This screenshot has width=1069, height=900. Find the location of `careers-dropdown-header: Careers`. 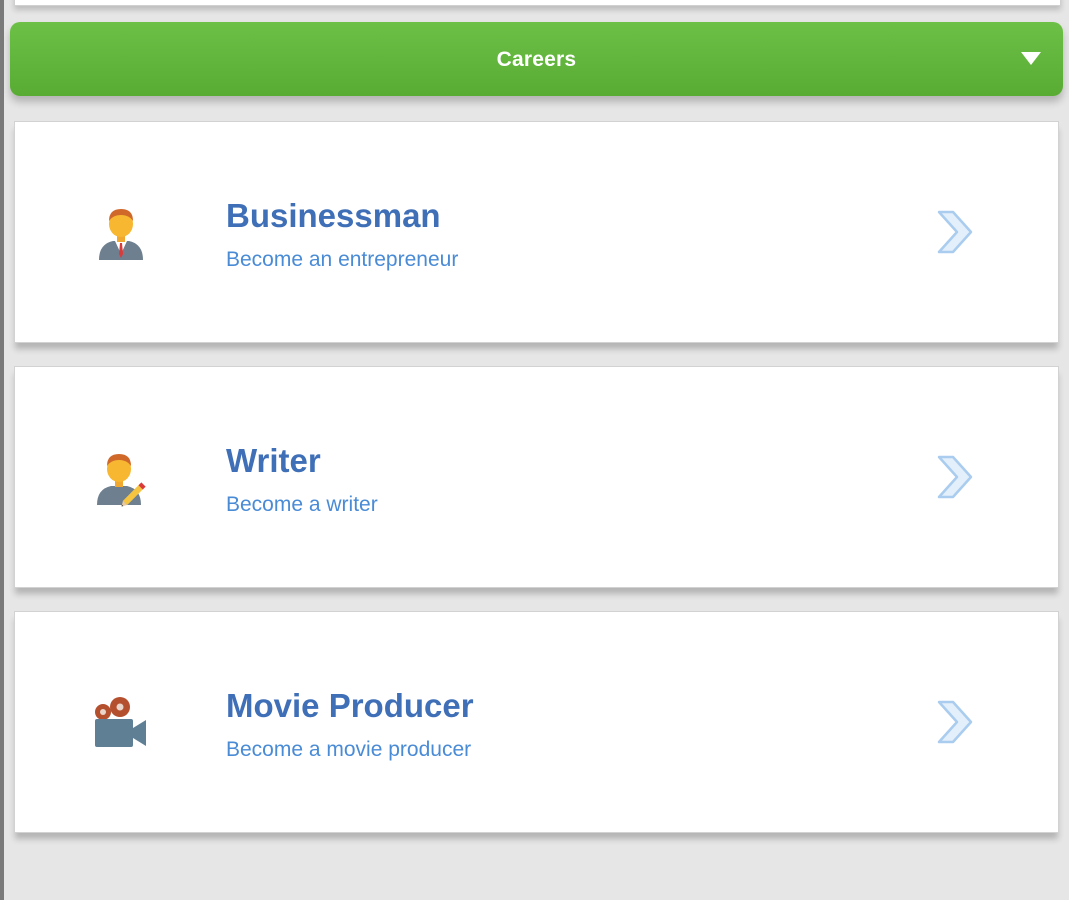

careers-dropdown-header: Careers is located at coordinates (536, 59).